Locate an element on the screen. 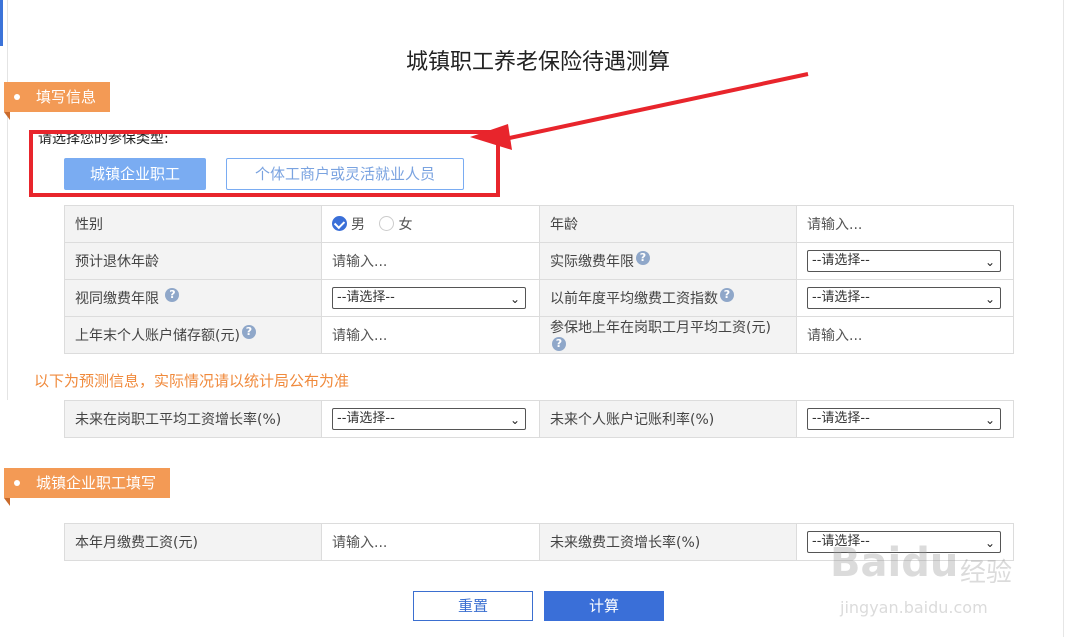 This screenshot has width=1084, height=637. deemed-years-select: --请选择-- ⌄ is located at coordinates (429, 298).